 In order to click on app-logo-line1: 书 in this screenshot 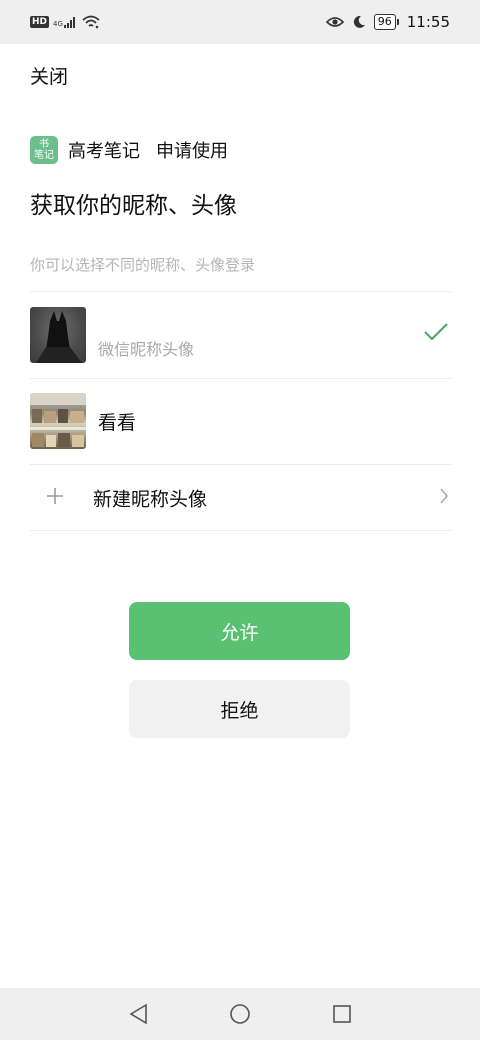, I will do `click(44, 144)`.